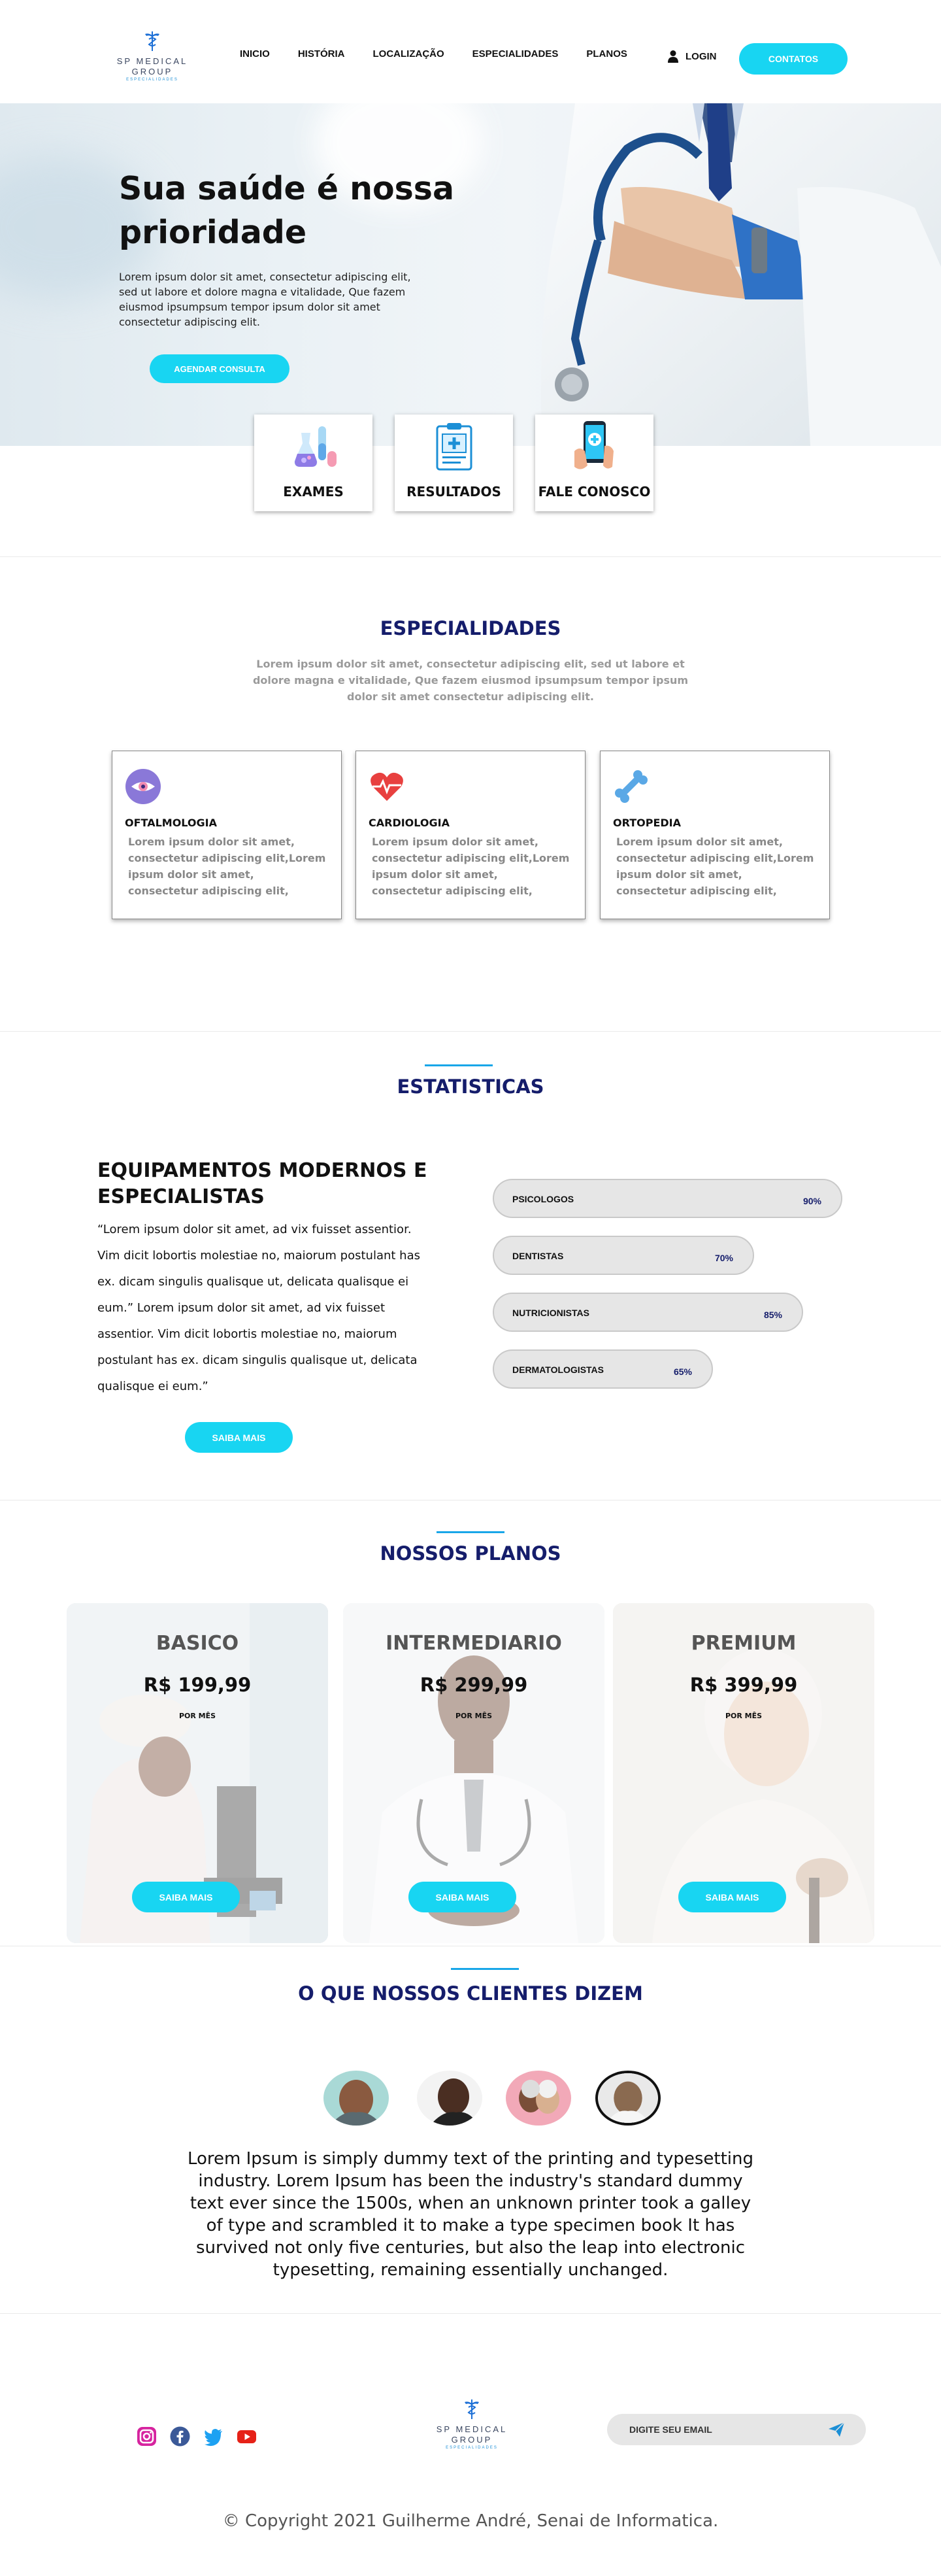 This screenshot has width=941, height=2576. I want to click on user-icon, so click(673, 56).